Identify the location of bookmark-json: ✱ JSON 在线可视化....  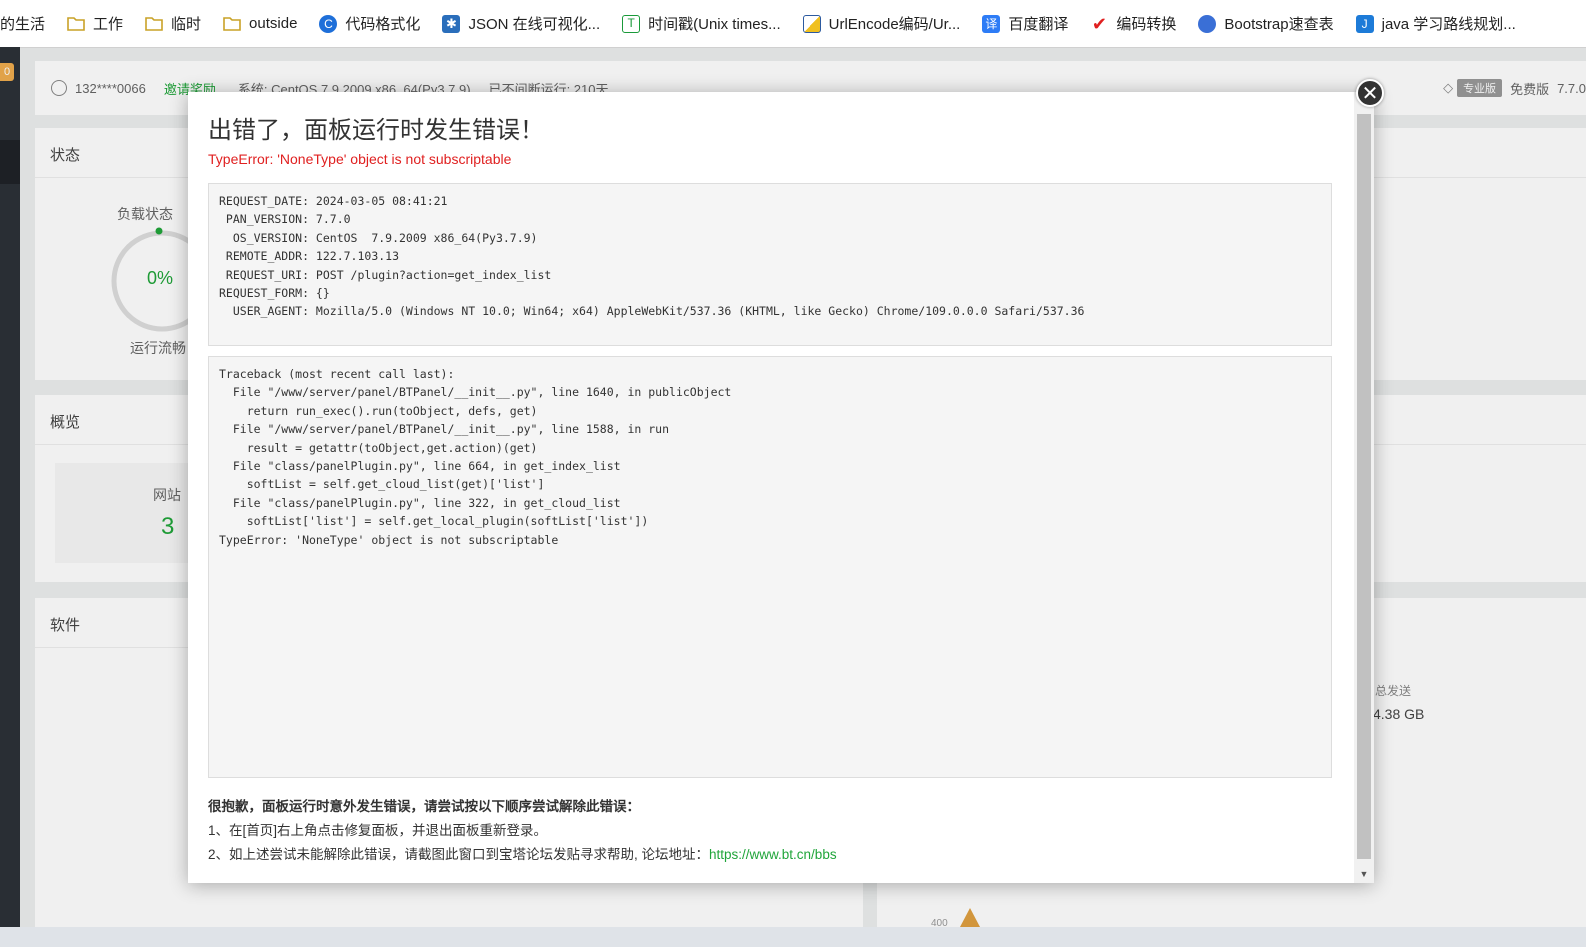
(521, 23).